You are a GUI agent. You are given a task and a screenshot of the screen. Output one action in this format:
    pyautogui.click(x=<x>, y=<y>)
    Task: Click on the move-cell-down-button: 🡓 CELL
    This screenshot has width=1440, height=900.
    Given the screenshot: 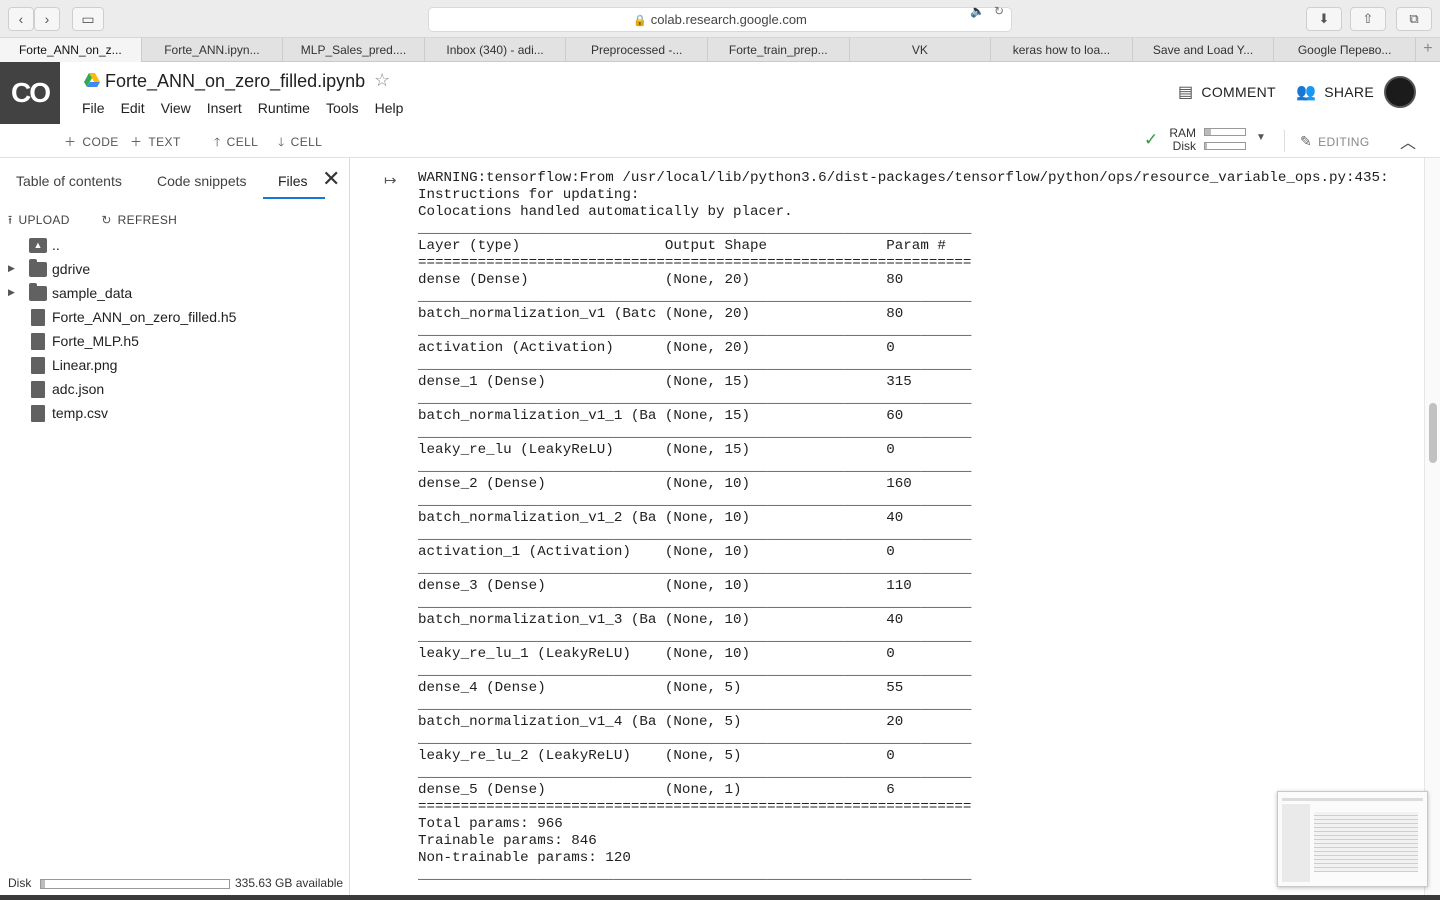 What is the action you would take?
    pyautogui.click(x=300, y=143)
    